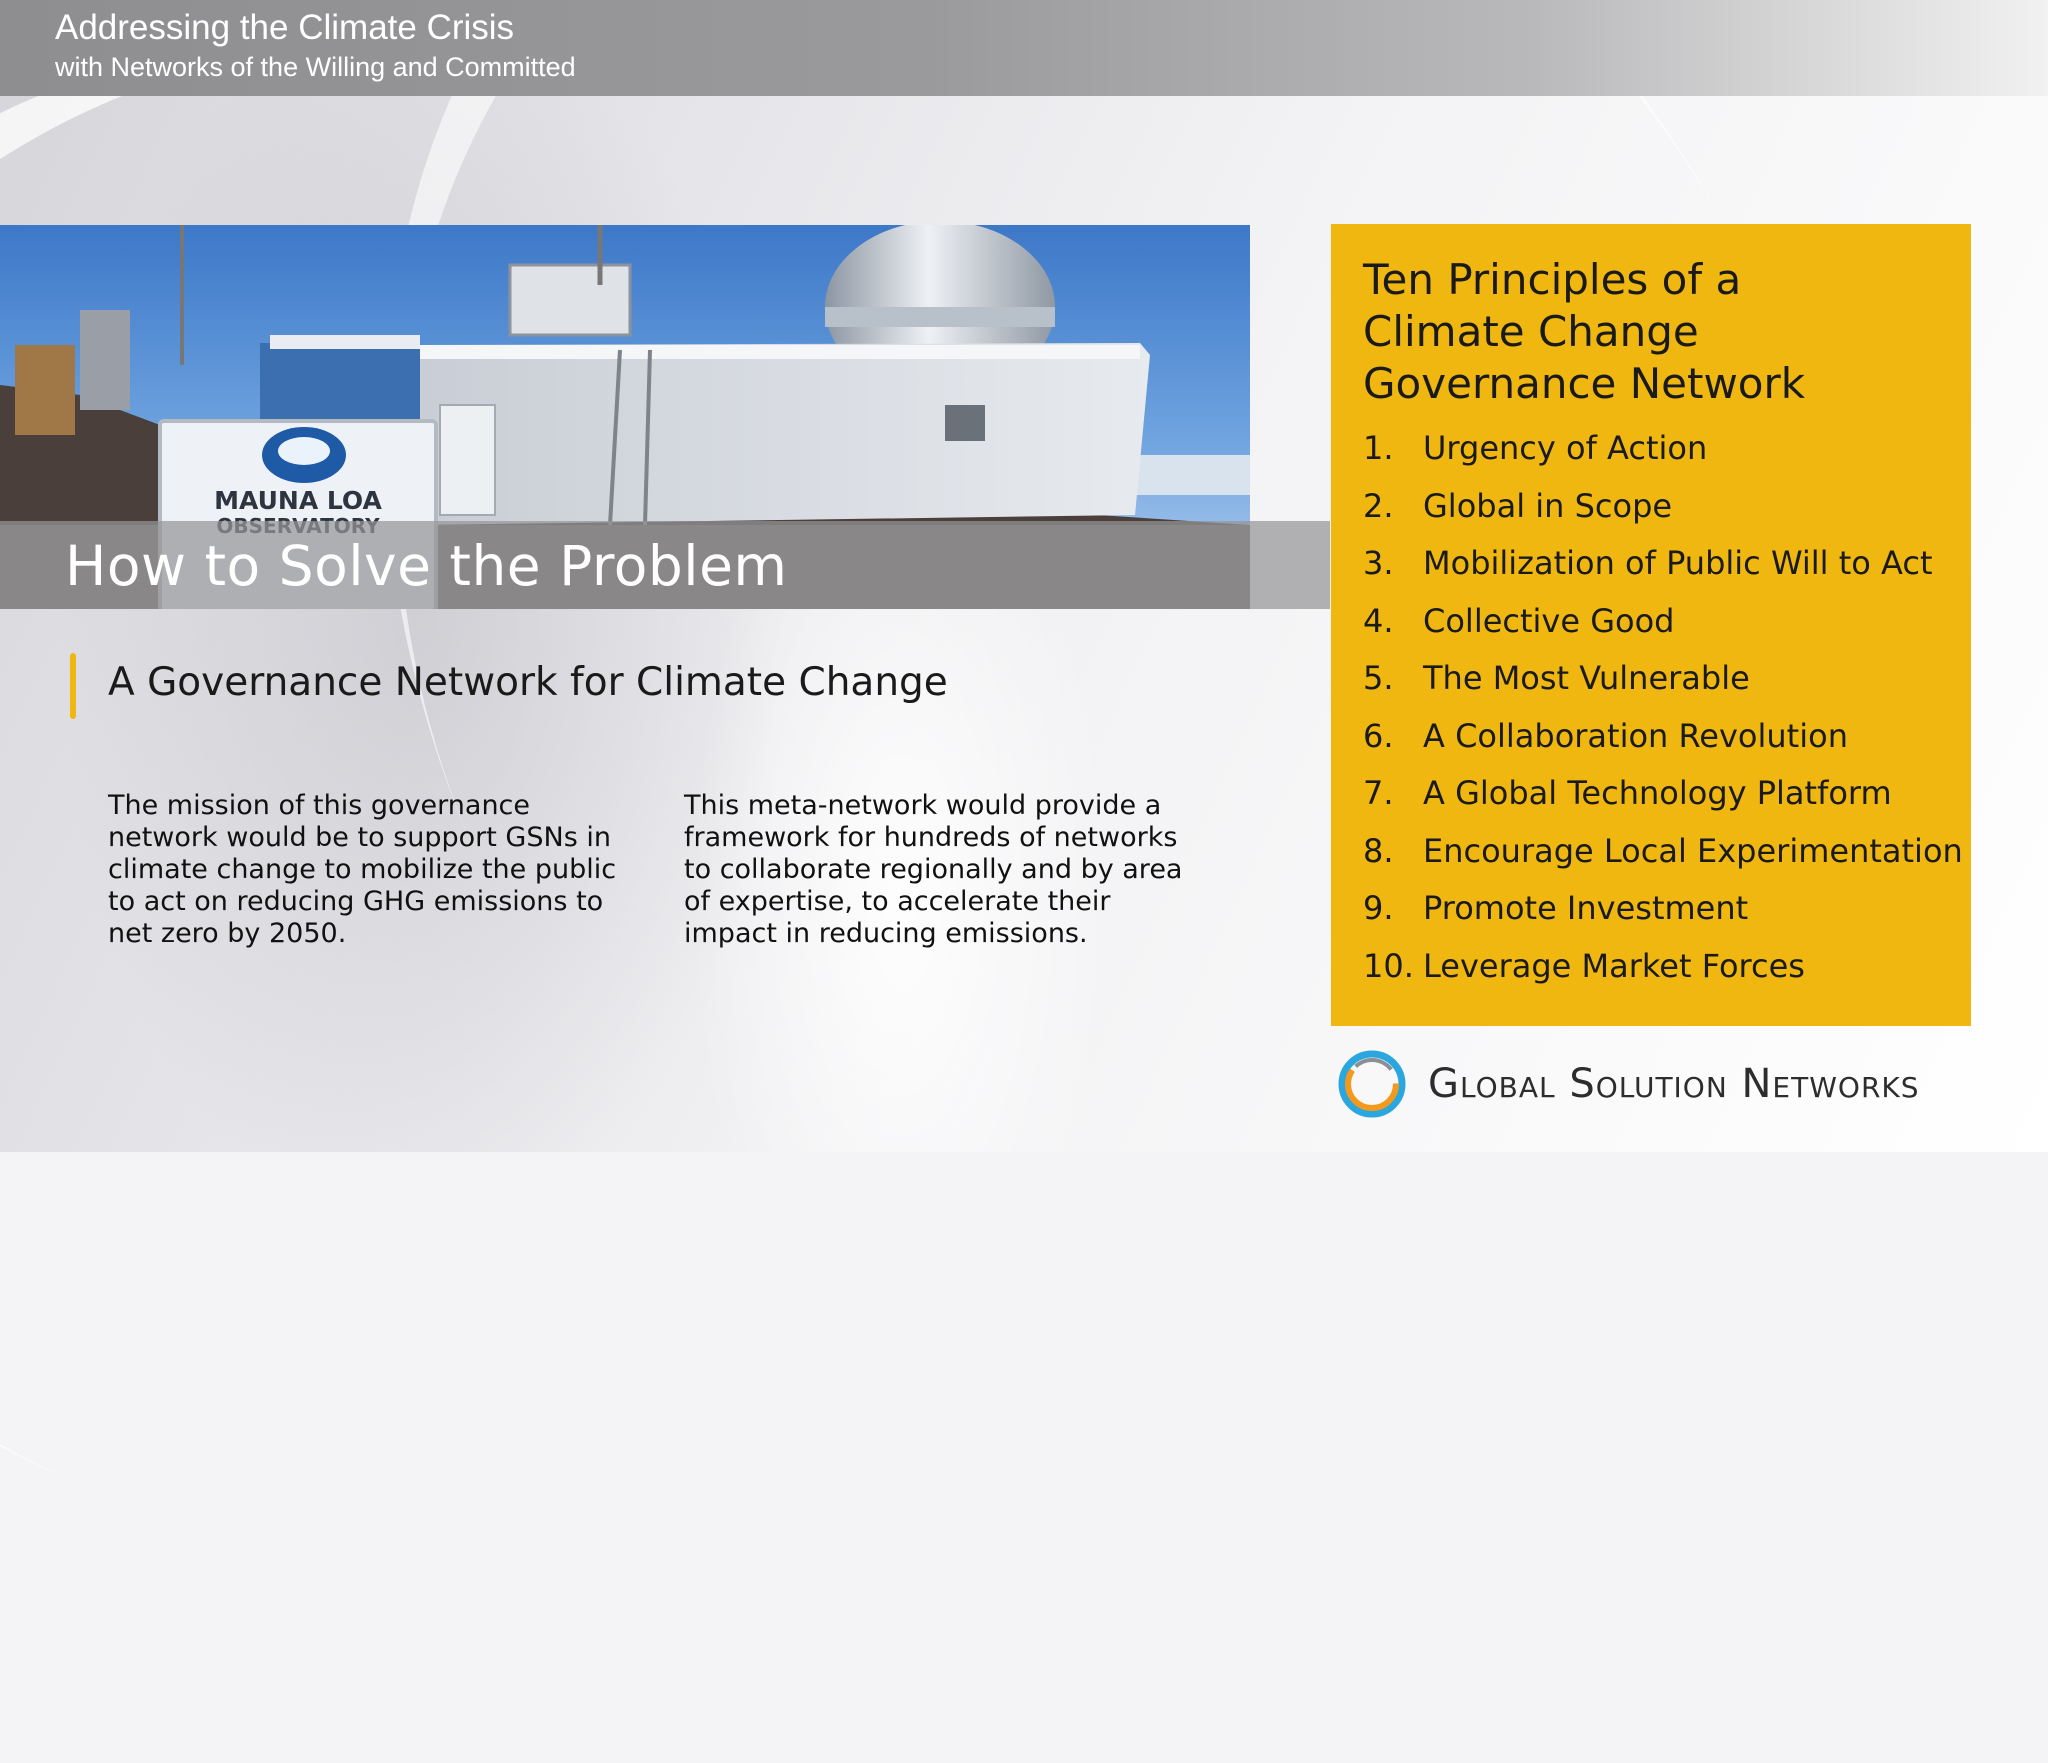 The height and width of the screenshot is (1763, 2048). I want to click on principle-label: Collective Good, so click(1549, 620).